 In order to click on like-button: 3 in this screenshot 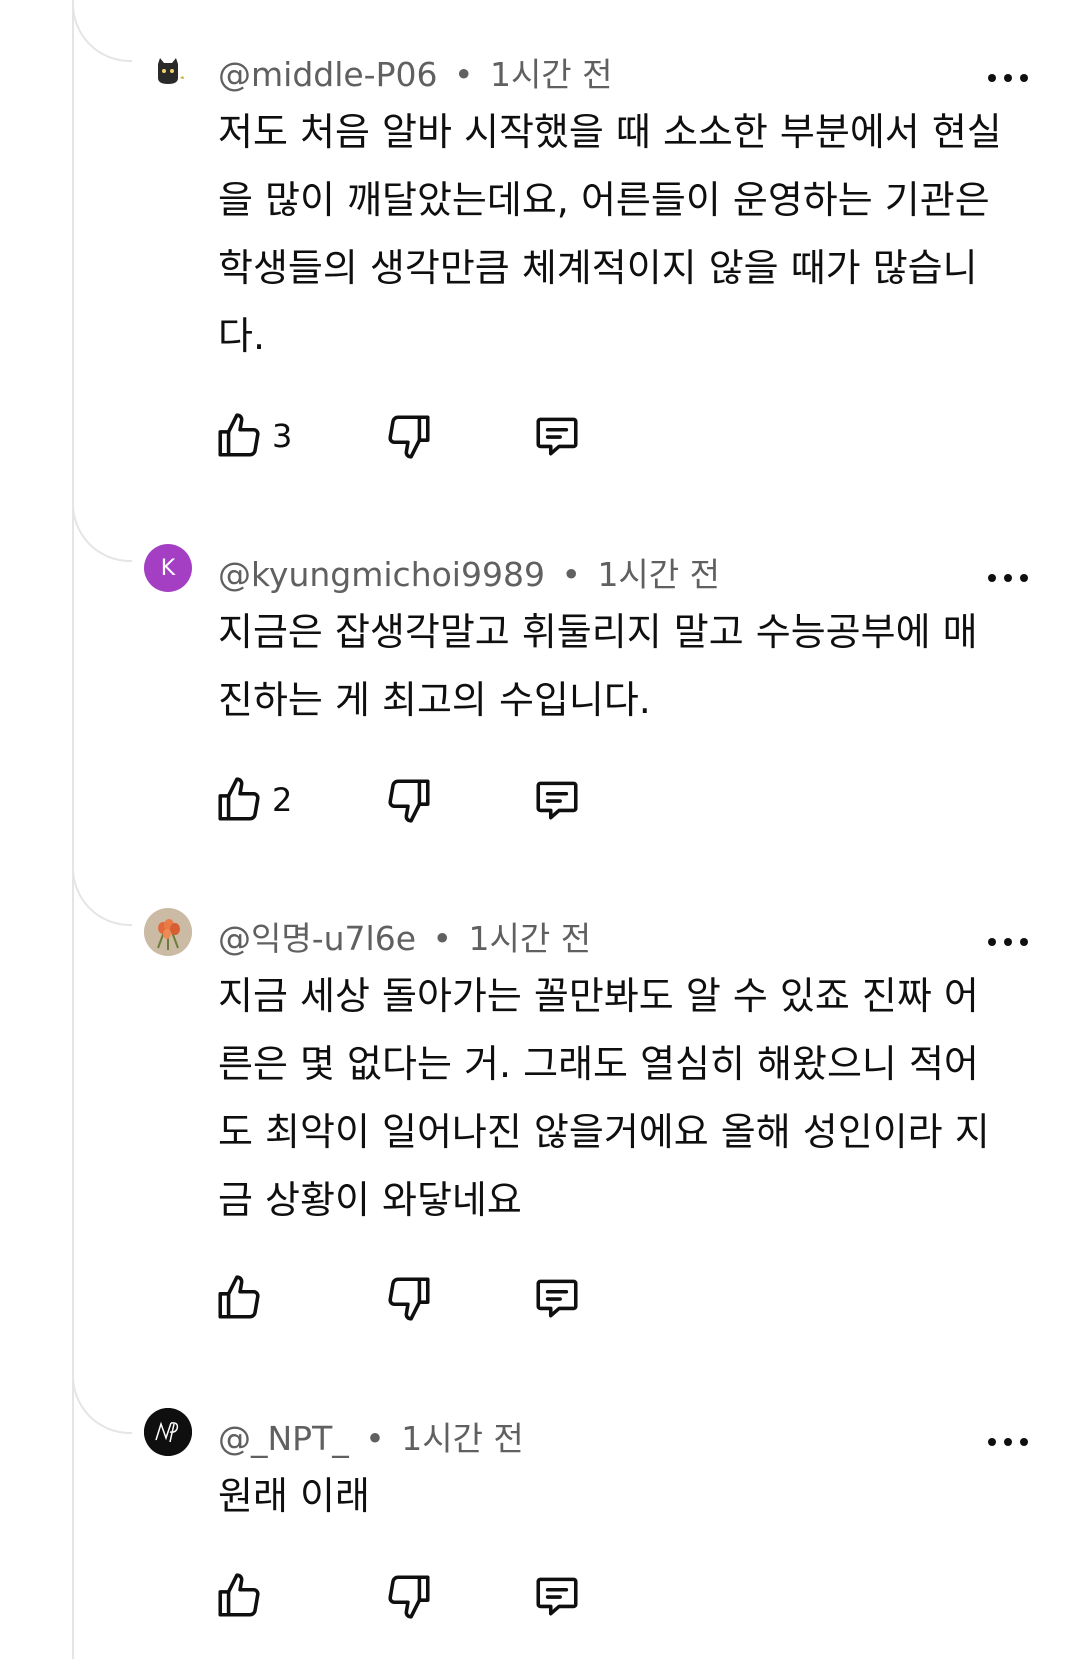, I will do `click(253, 436)`.